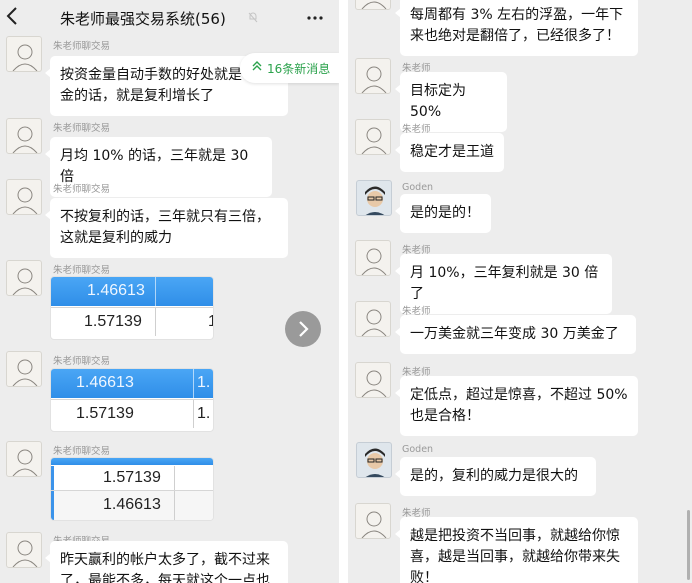 The image size is (692, 583). Describe the element at coordinates (257, 67) in the screenshot. I see `double-chevron-up-icon` at that location.